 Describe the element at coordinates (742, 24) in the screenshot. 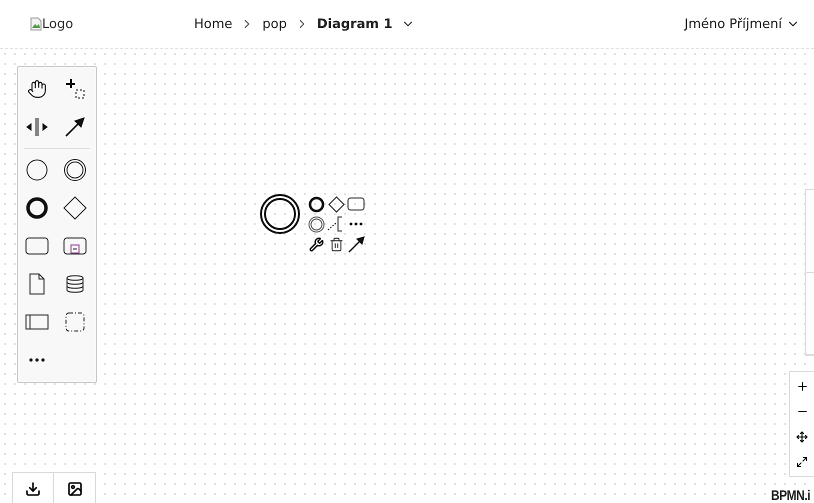

I see `user-menu: Jméno Příjmení` at that location.